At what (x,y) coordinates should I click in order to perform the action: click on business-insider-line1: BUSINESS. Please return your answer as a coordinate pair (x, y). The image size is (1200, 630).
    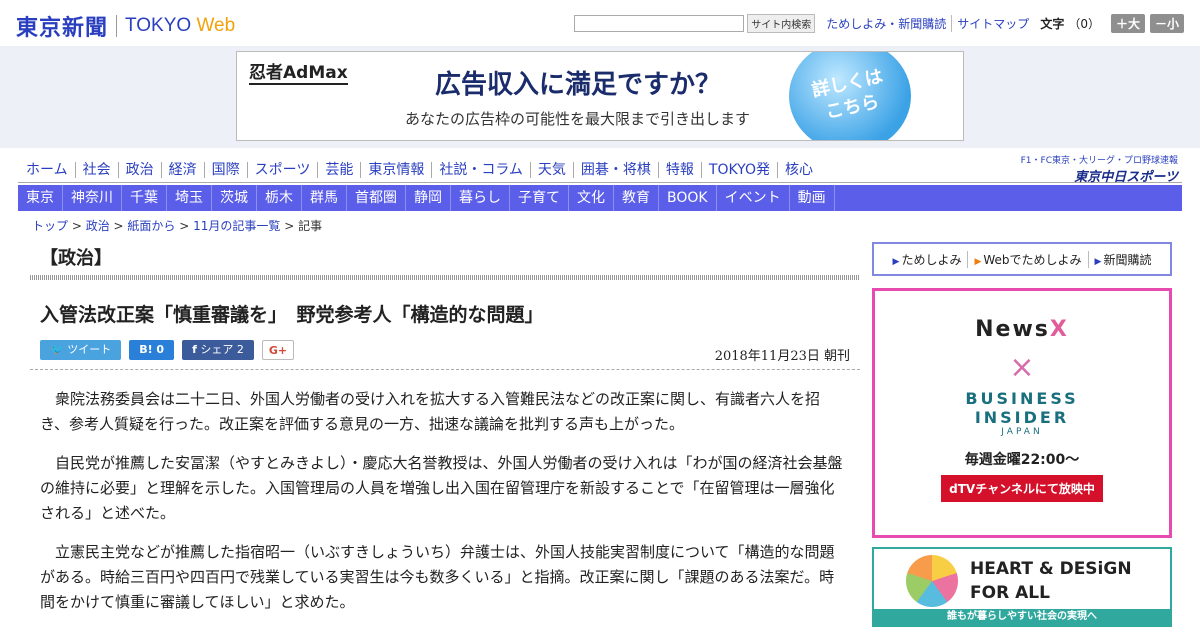
    Looking at the image, I should click on (1022, 398).